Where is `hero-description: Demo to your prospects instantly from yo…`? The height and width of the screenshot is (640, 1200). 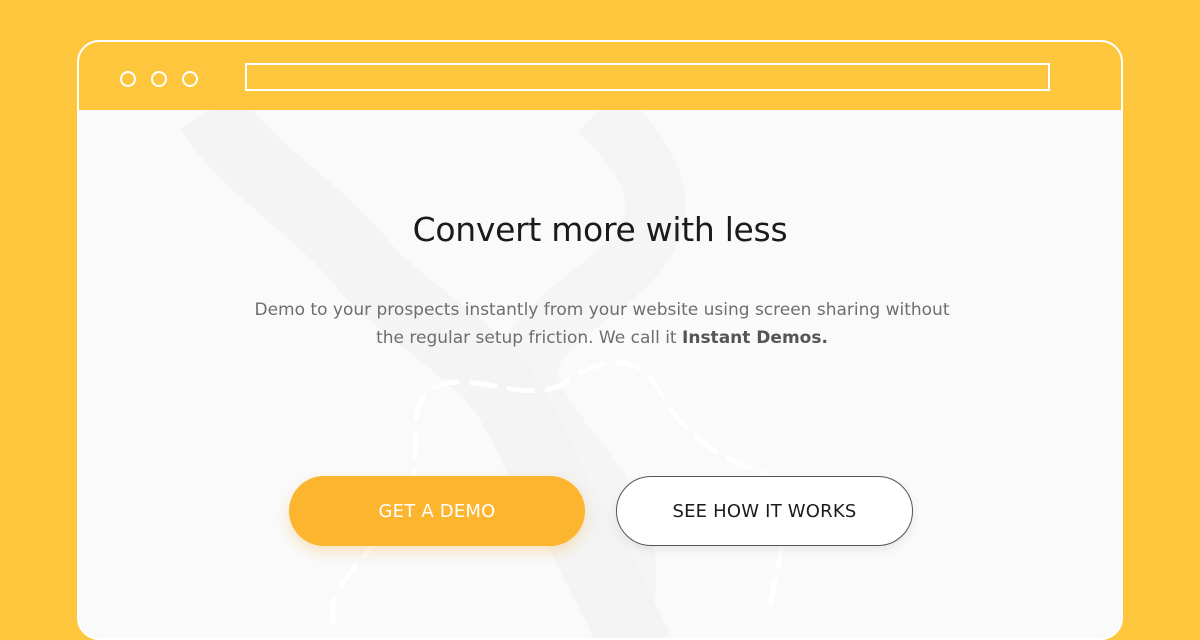 hero-description: Demo to your prospects instantly from yo… is located at coordinates (602, 324).